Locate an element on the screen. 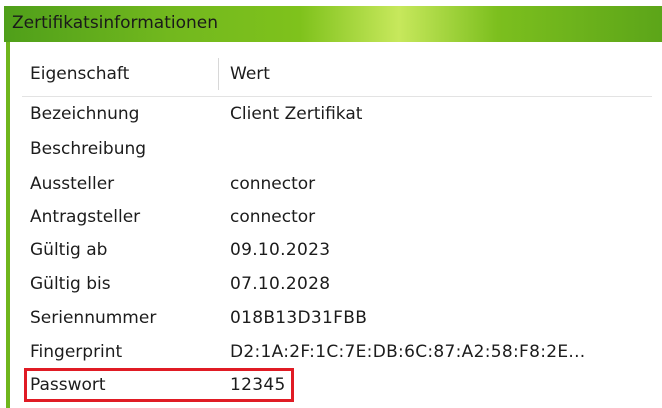 Image resolution: width=662 pixels, height=408 pixels. table-row-gueltig-bis: Gültig bis 07.10.2028 is located at coordinates (337, 285).